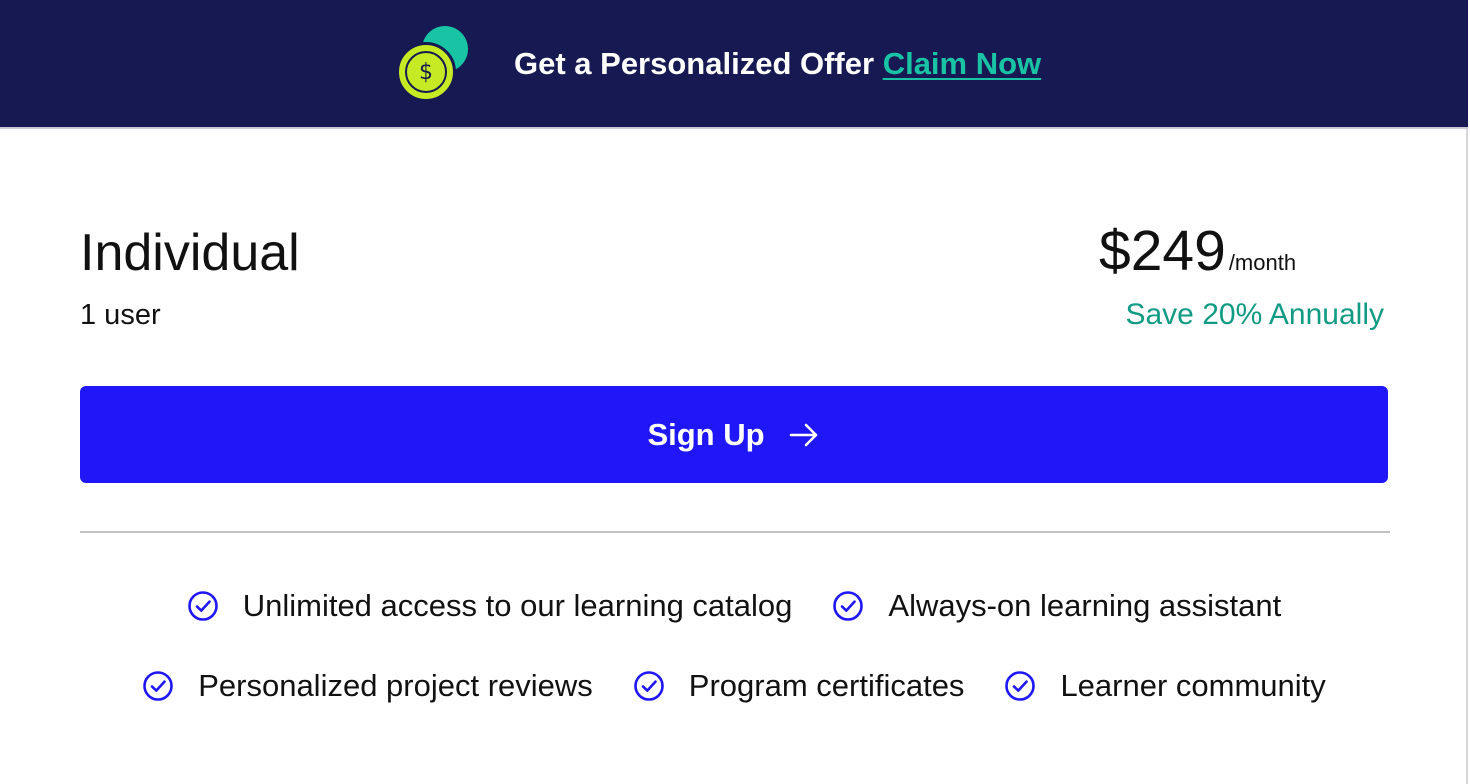  What do you see at coordinates (962, 63) in the screenshot?
I see `claim-now-link: Claim Now` at bounding box center [962, 63].